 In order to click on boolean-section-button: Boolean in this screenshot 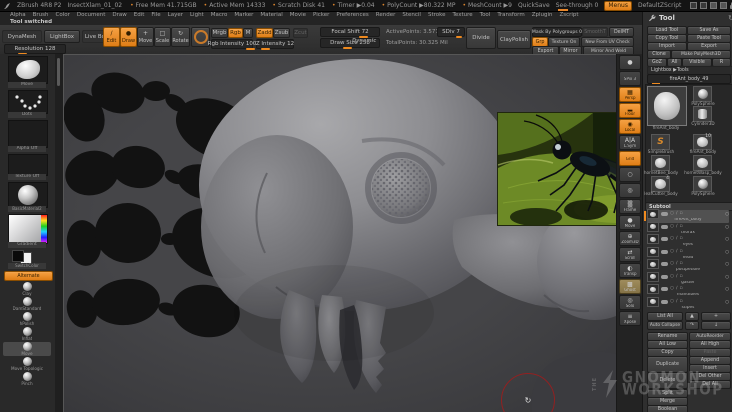, I will do `click(667, 408)`.